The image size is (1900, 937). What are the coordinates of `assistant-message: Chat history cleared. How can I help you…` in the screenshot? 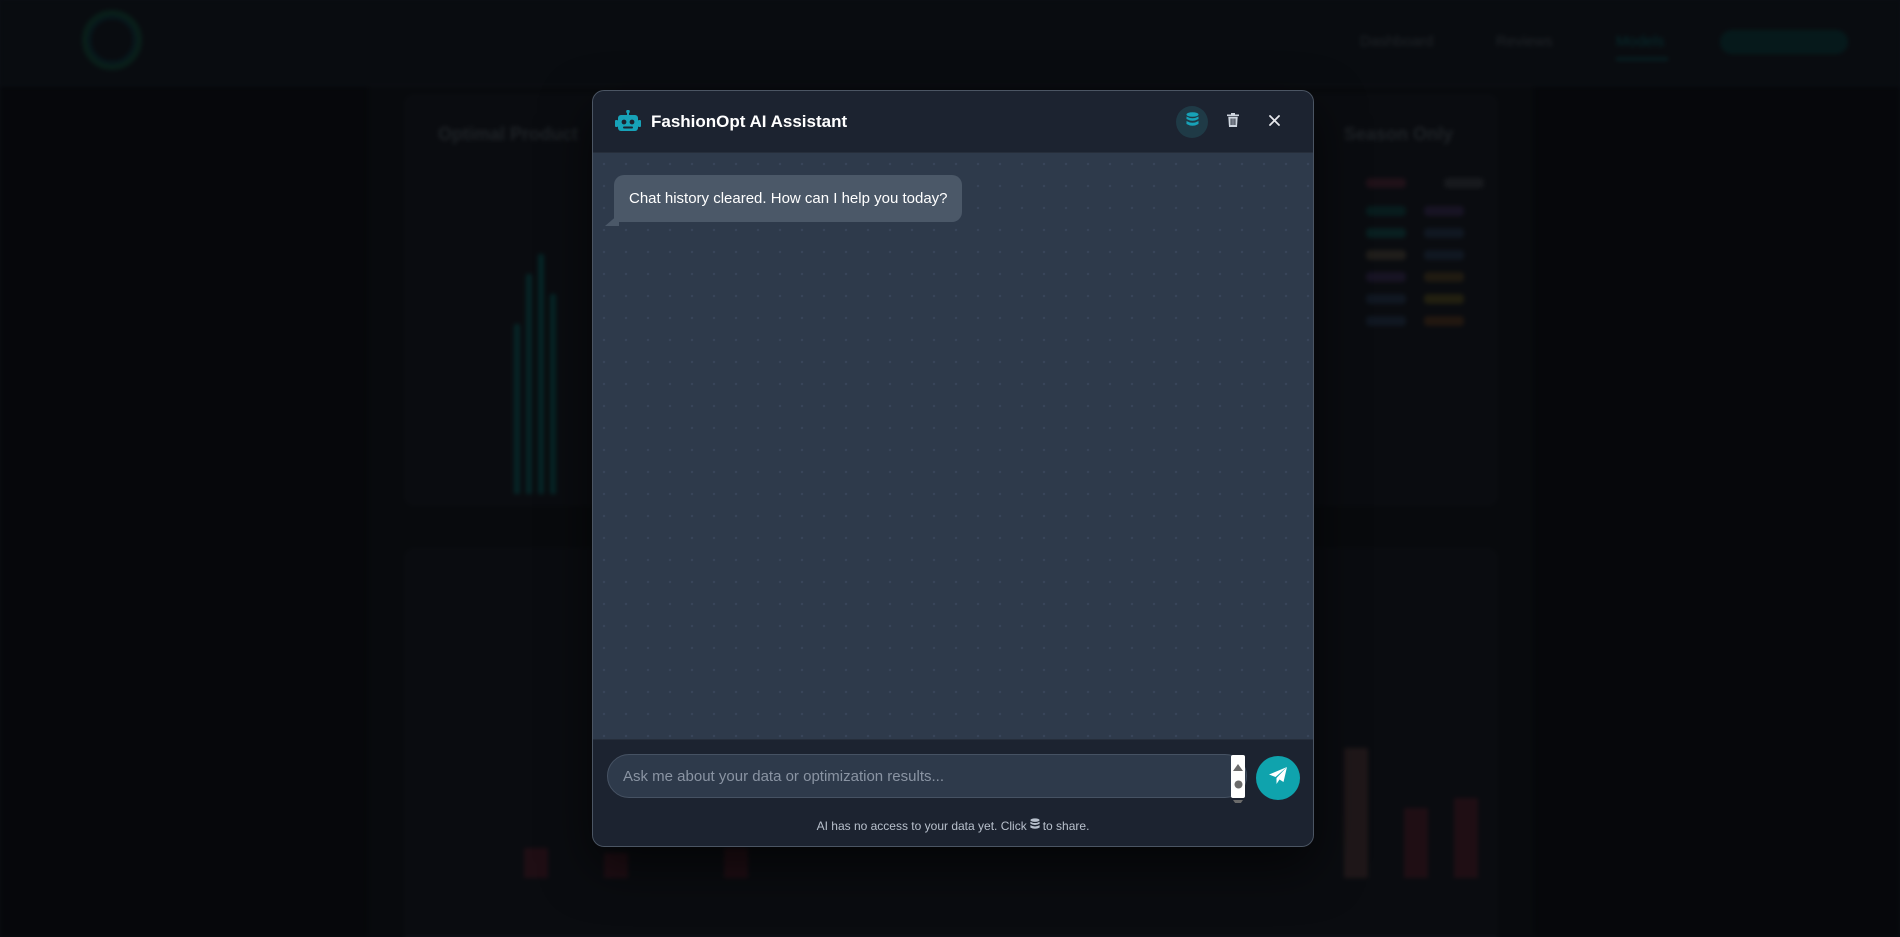 It's located at (788, 198).